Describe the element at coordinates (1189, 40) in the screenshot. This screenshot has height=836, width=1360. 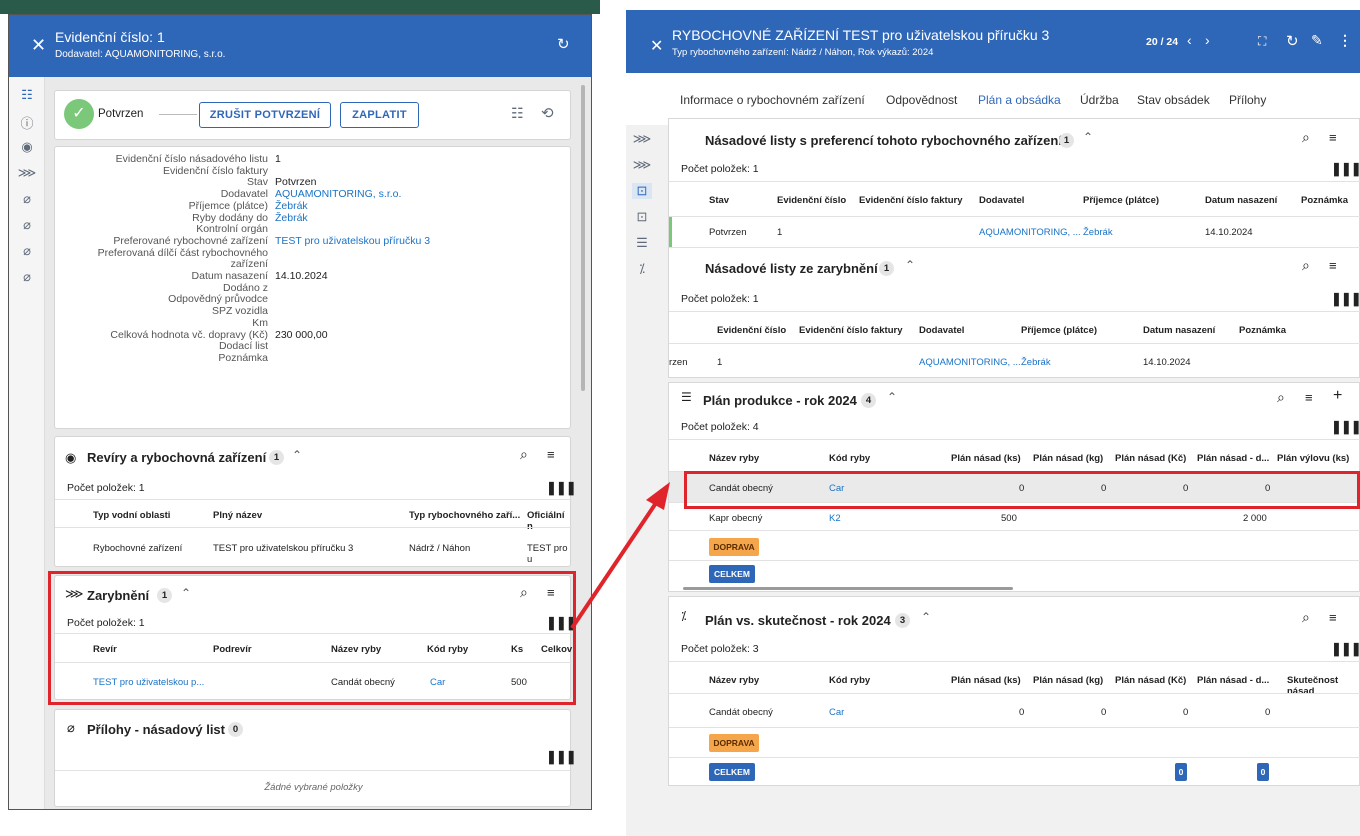
I see `prev-icon: ‹` at that location.